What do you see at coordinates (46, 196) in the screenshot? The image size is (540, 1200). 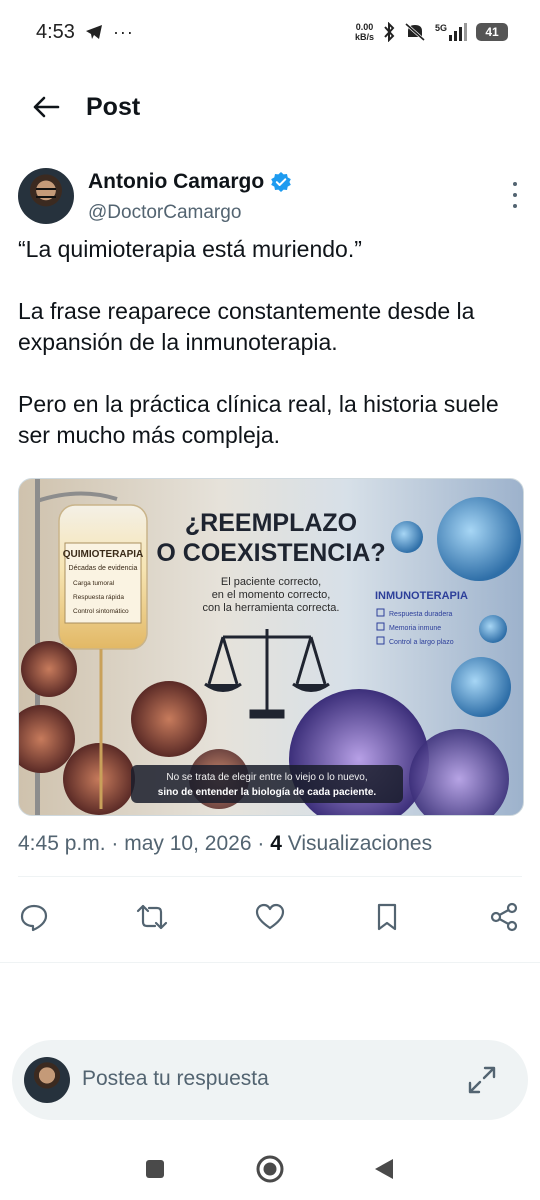 I see `avatar` at bounding box center [46, 196].